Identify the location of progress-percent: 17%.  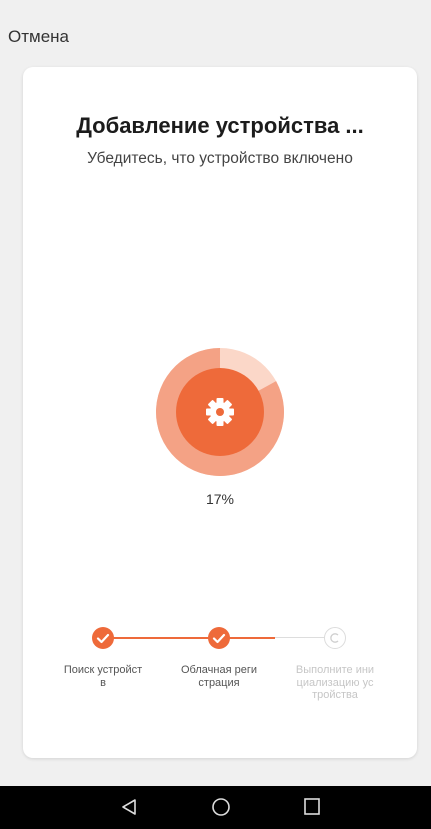
(220, 499).